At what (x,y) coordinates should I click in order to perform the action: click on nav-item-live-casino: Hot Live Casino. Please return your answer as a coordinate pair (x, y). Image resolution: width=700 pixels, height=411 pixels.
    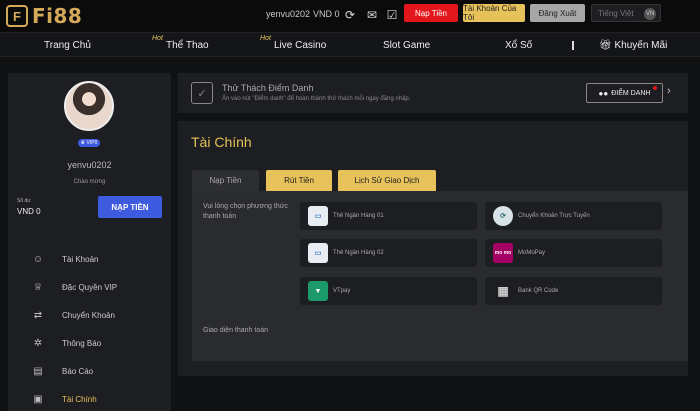
    Looking at the image, I should click on (293, 43).